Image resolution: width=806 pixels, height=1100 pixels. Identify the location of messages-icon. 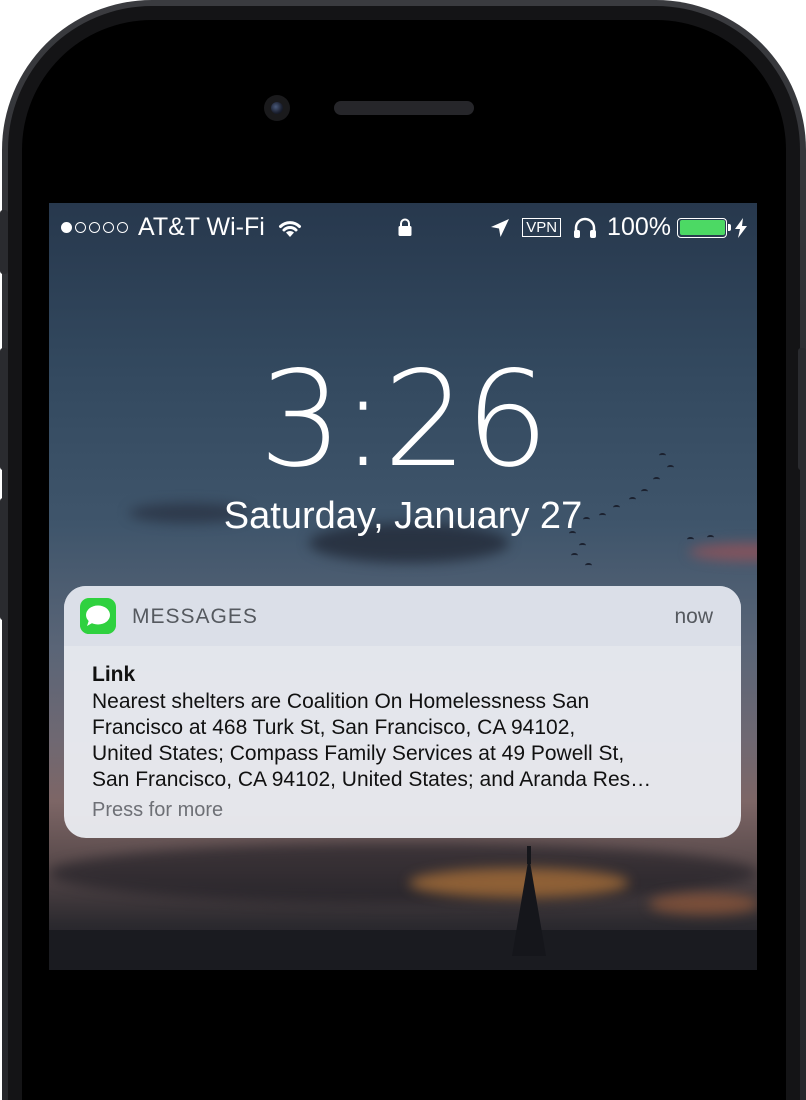
(98, 616).